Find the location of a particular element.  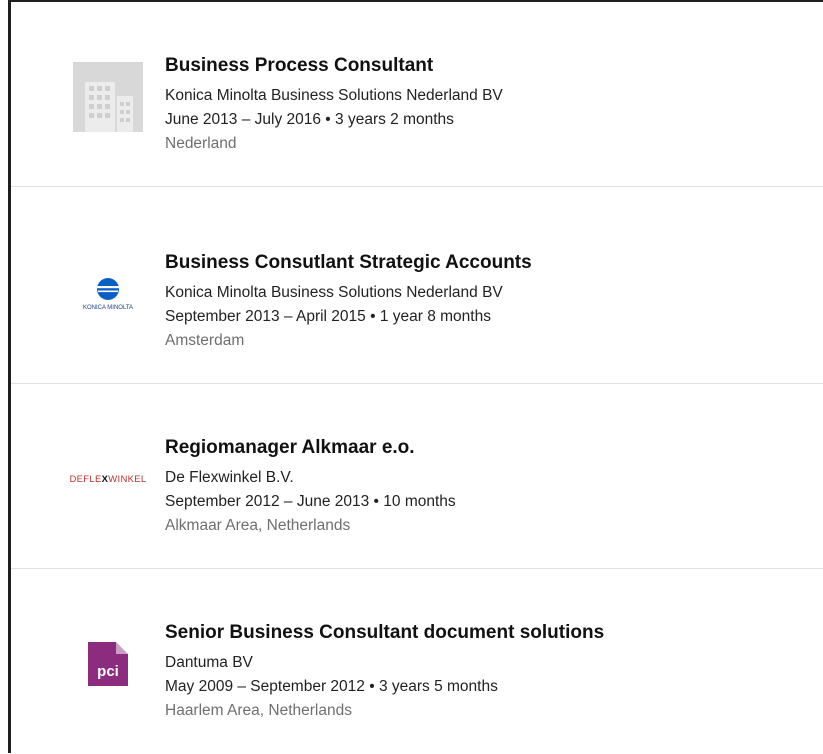

company-logo: pci is located at coordinates (108, 664).